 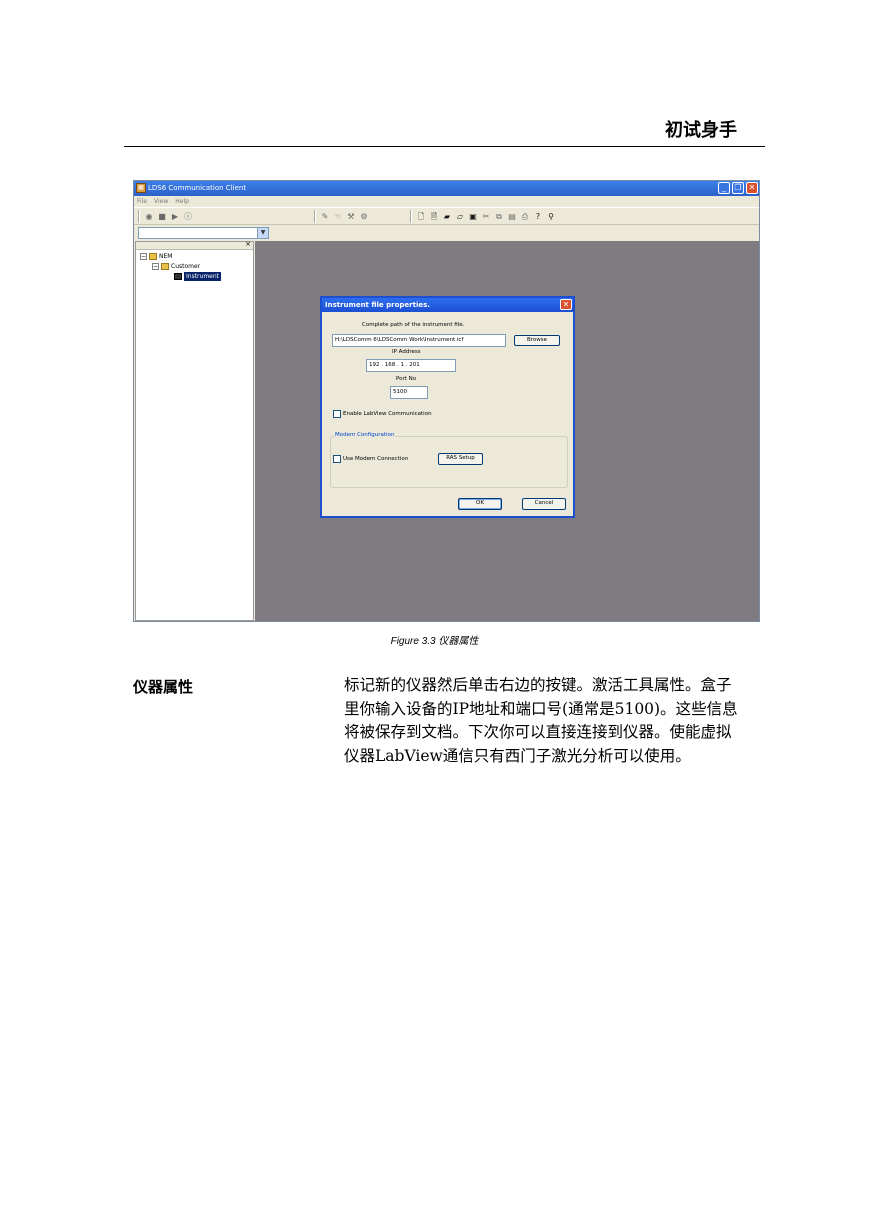 I want to click on toolbar: ◉ ■ ▶ ⓘ ✎ ☜ ⚒ ⚙ 🗋 🗎 ▰ ▱ ▣ ✂ ⧉ ▤ ⎙ ? ⚲, so click(x=446, y=216).